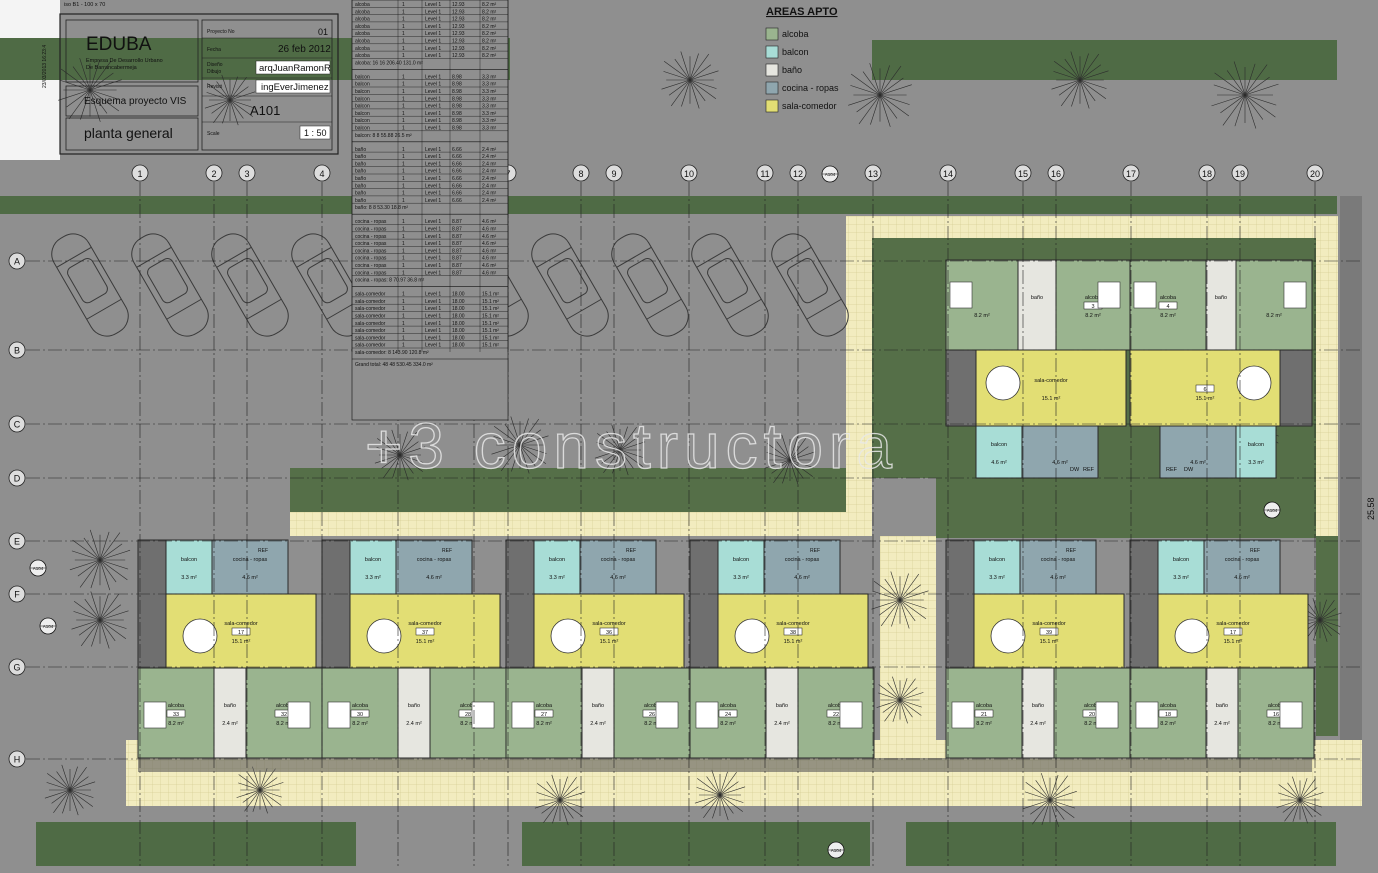 This screenshot has height=873, width=1378. What do you see at coordinates (119, 44) in the screenshot?
I see `company-name: EDUBA` at bounding box center [119, 44].